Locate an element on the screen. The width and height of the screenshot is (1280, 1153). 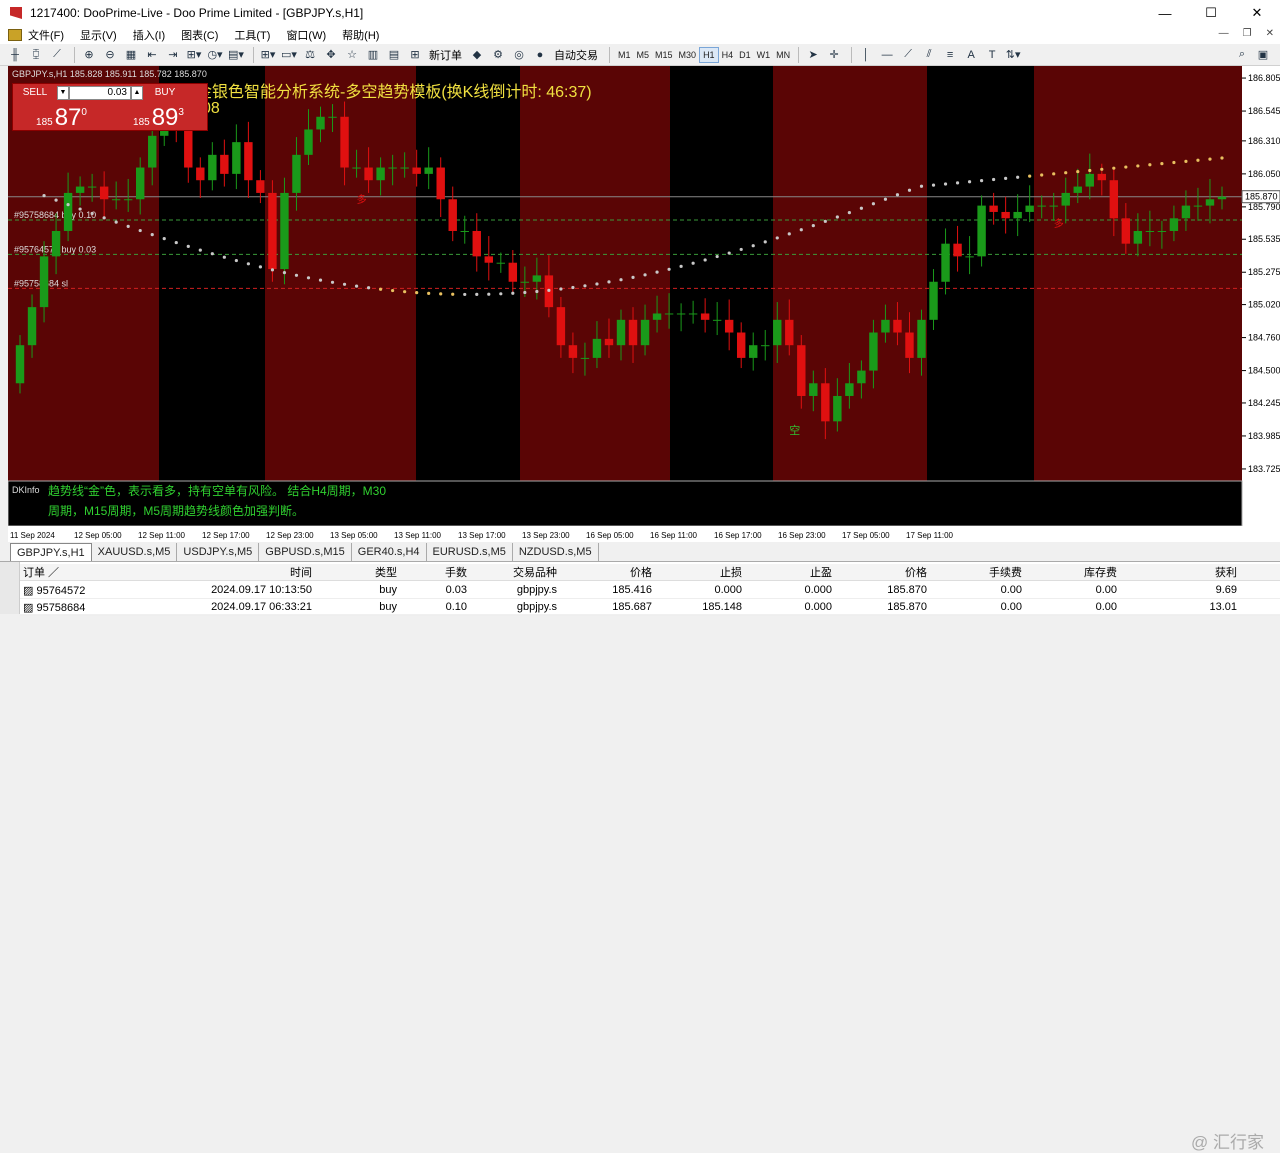
sell-price: 185 87 0 is located at coordinates (61, 118).